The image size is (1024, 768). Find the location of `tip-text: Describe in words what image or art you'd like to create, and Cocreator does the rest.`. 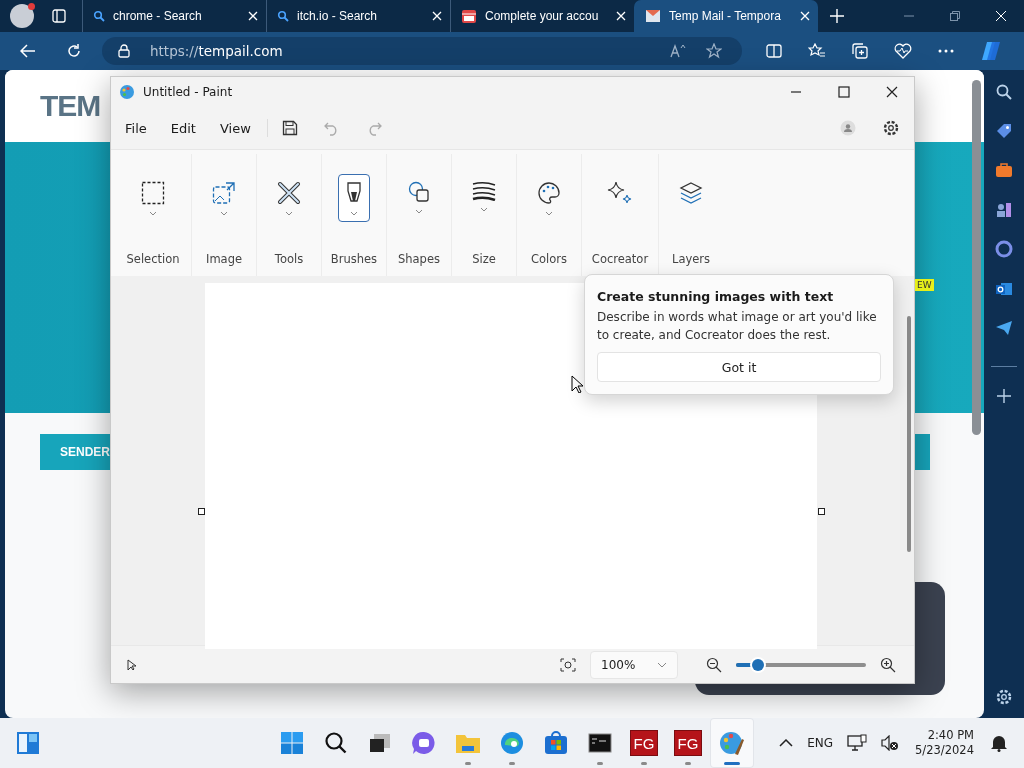

tip-text: Describe in words what image or art you'd like to create, and Cocreator does the rest. is located at coordinates (737, 326).